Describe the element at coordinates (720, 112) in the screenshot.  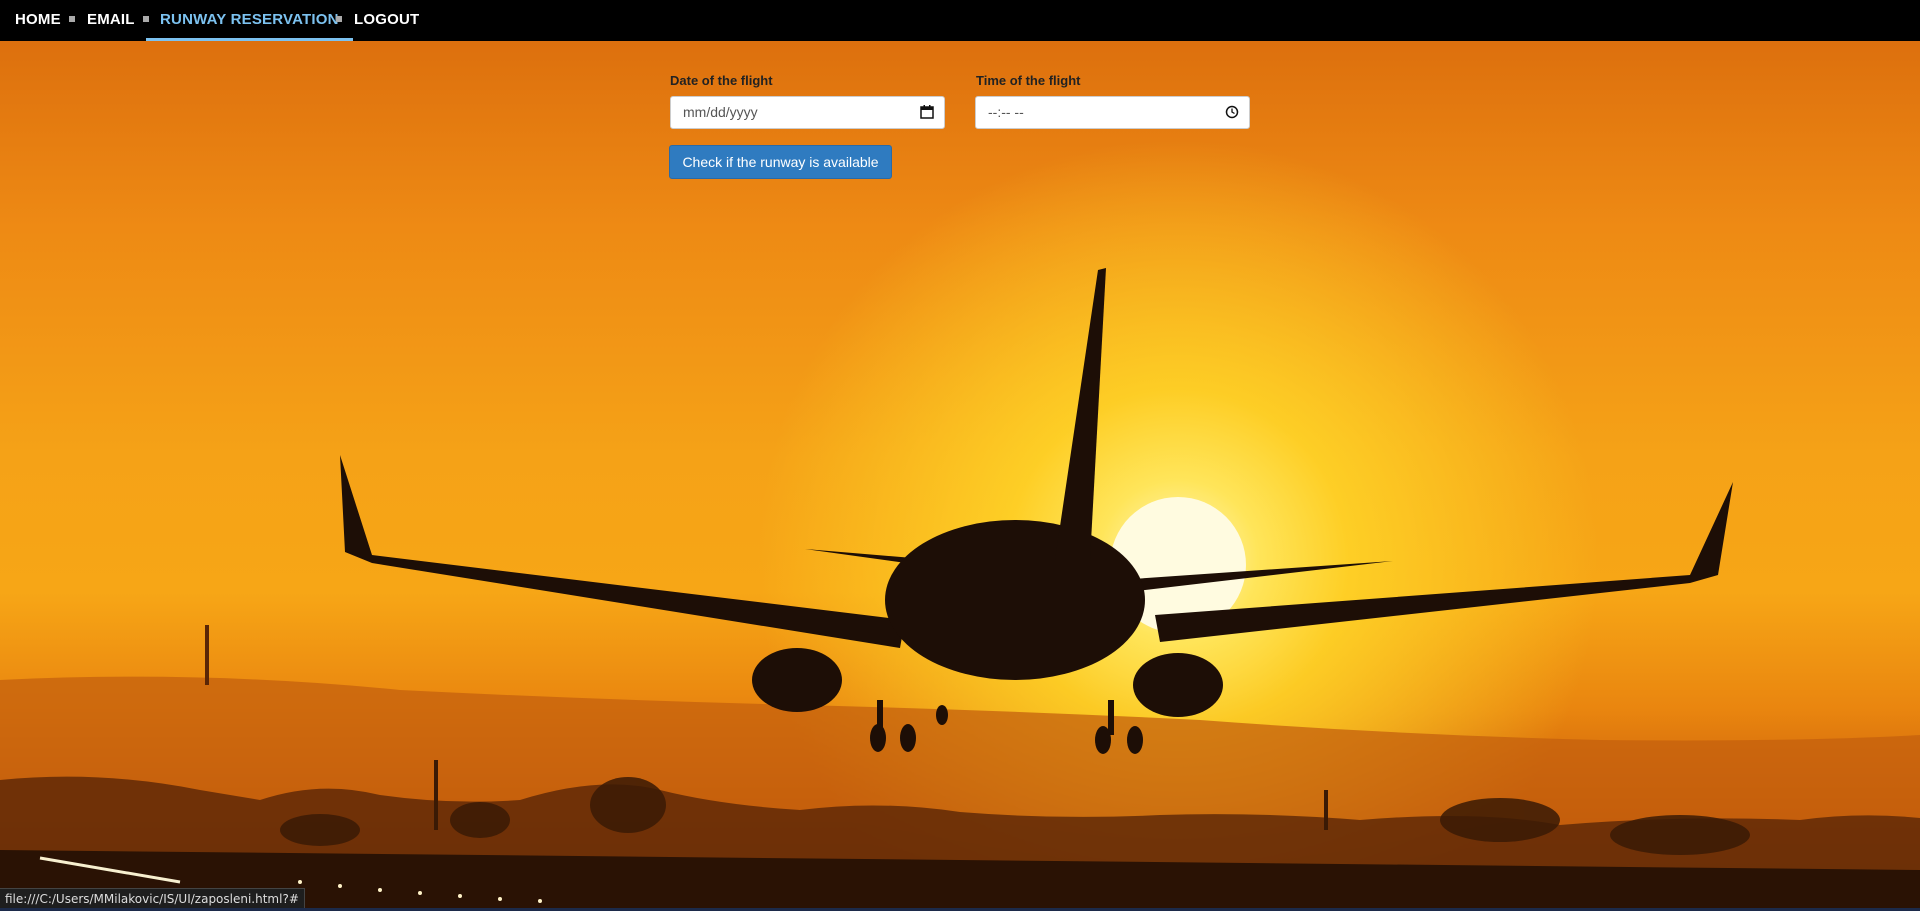
I see `date-placeholder: mm/dd/yyyy` at that location.